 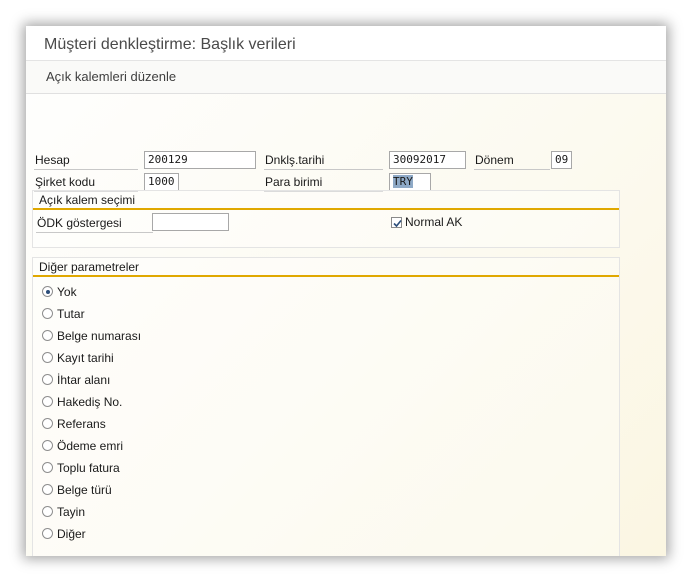 I want to click on window-title: Müşteri denkleştirme: Başlık verileri, so click(x=170, y=44).